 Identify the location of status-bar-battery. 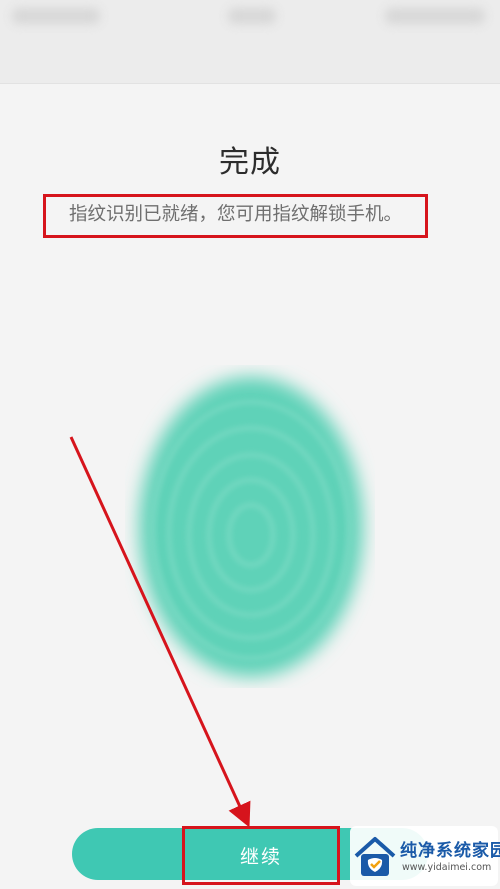
(435, 16).